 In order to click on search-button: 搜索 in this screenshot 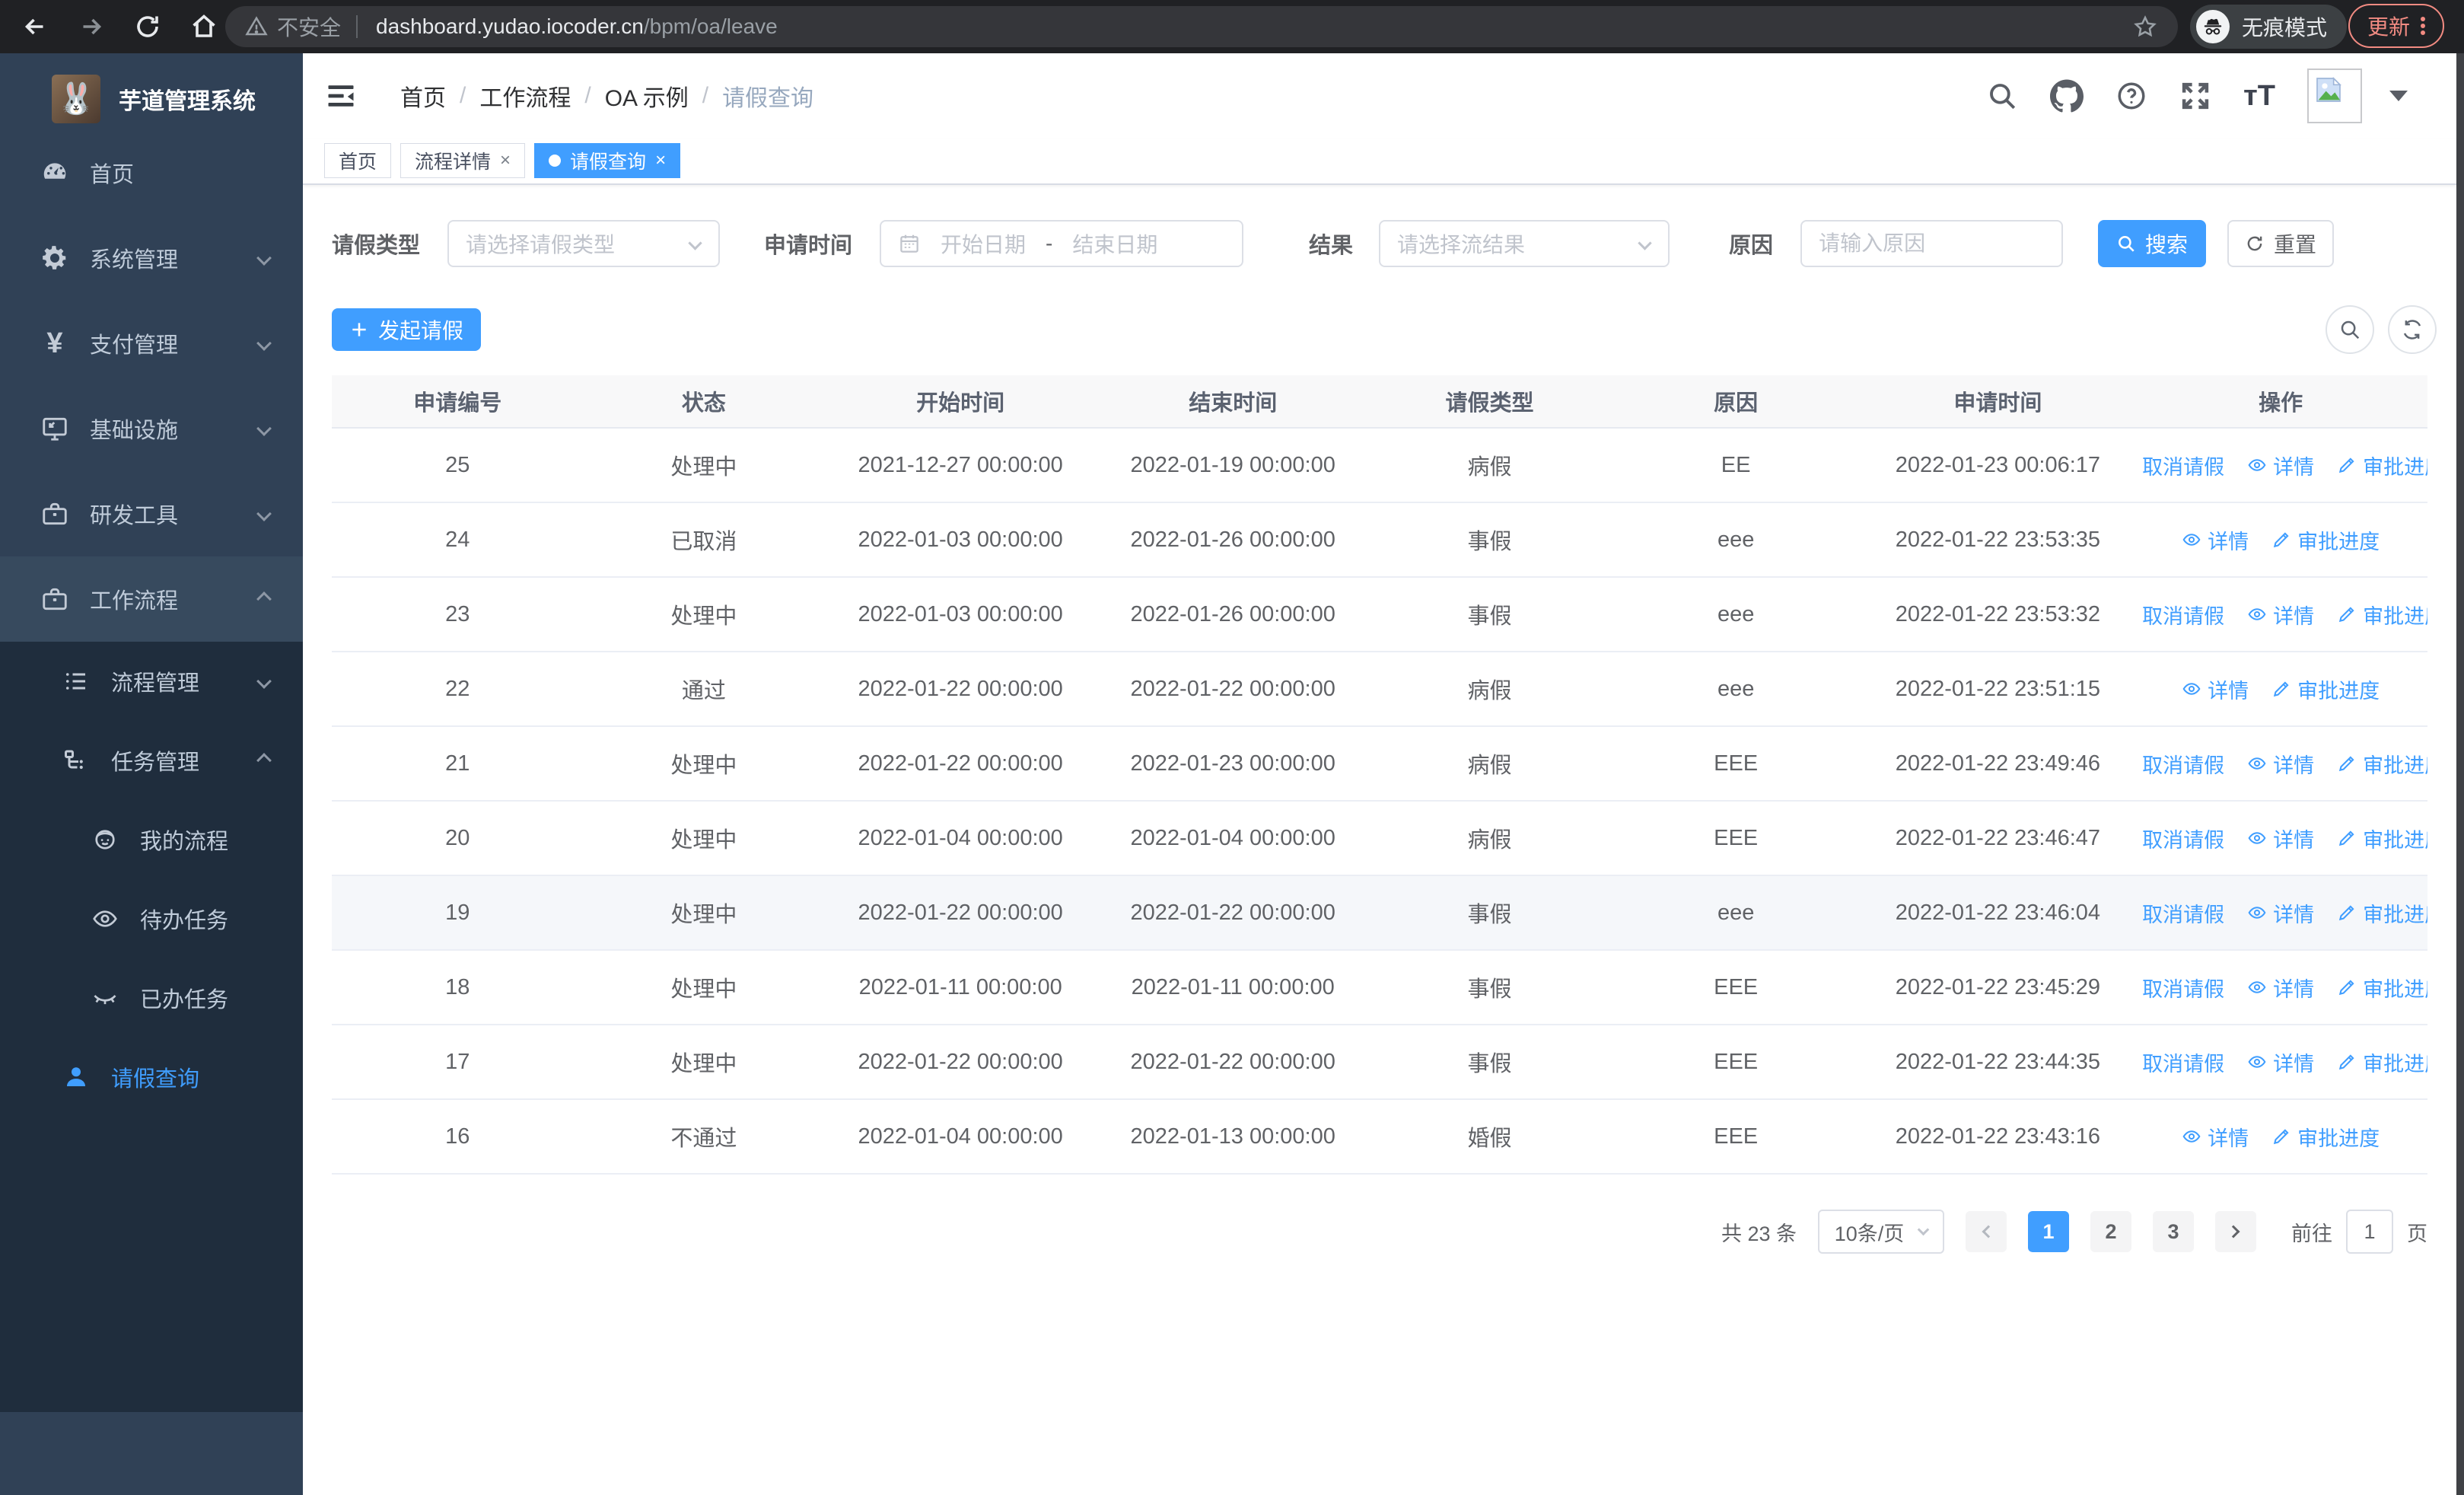, I will do `click(2152, 243)`.